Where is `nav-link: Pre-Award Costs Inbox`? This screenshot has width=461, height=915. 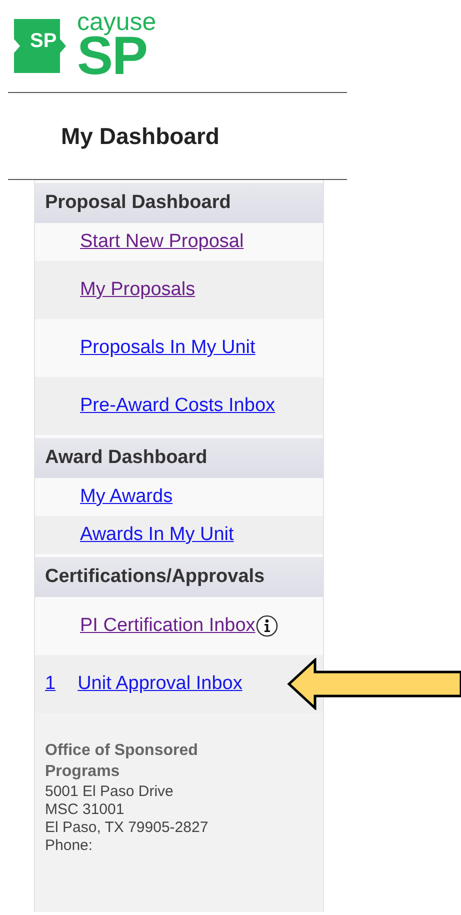 nav-link: Pre-Award Costs Inbox is located at coordinates (178, 406).